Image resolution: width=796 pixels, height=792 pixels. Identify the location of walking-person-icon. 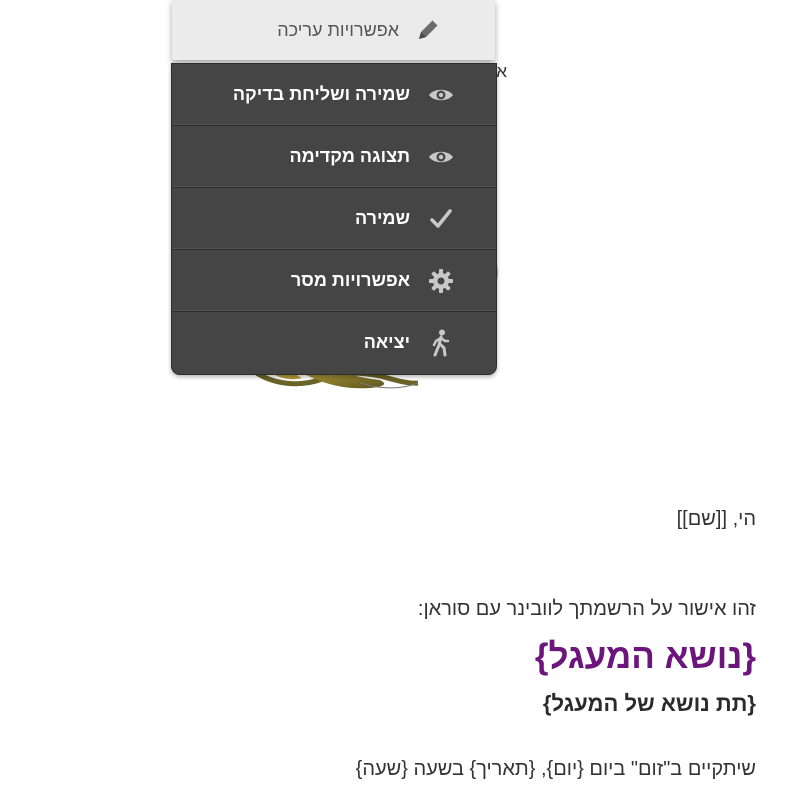
(441, 343).